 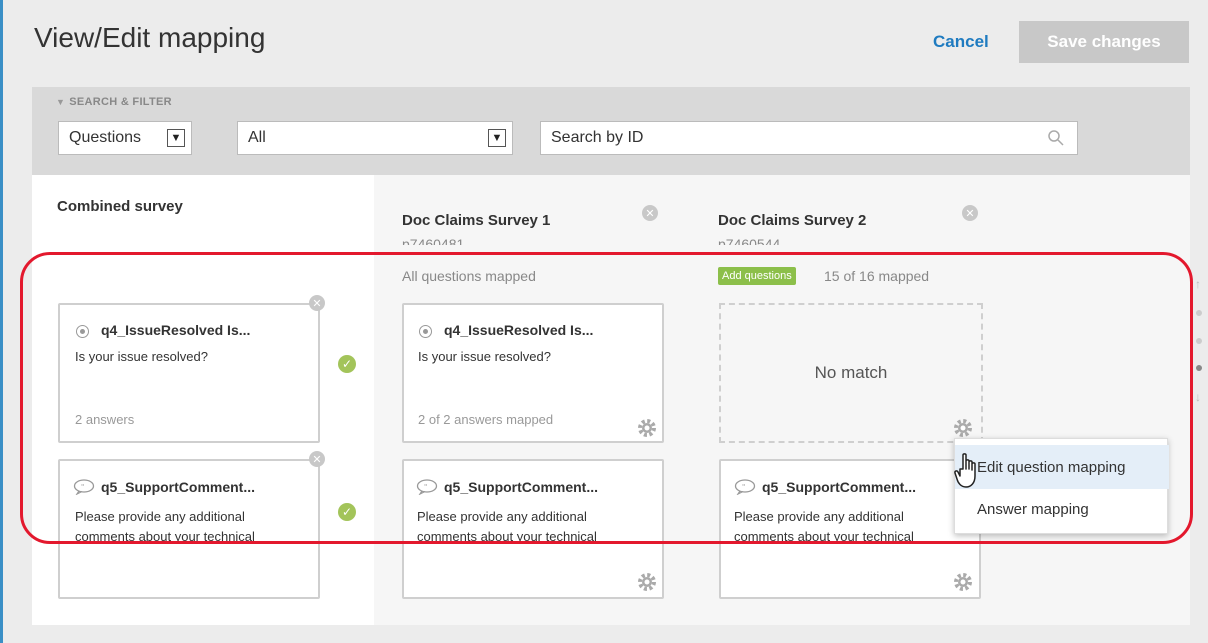 I want to click on search-filter-toggle: ▼ SEARCH & FILTER, so click(x=114, y=102).